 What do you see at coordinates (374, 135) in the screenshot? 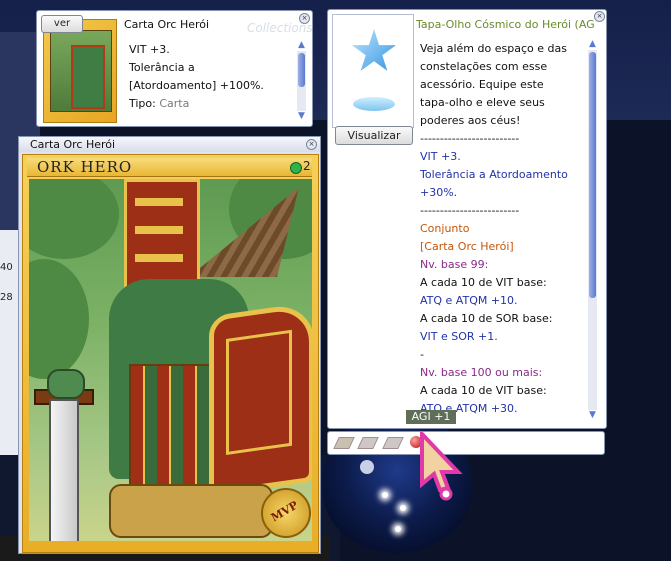
I see `visualize-button: Visualizar` at bounding box center [374, 135].